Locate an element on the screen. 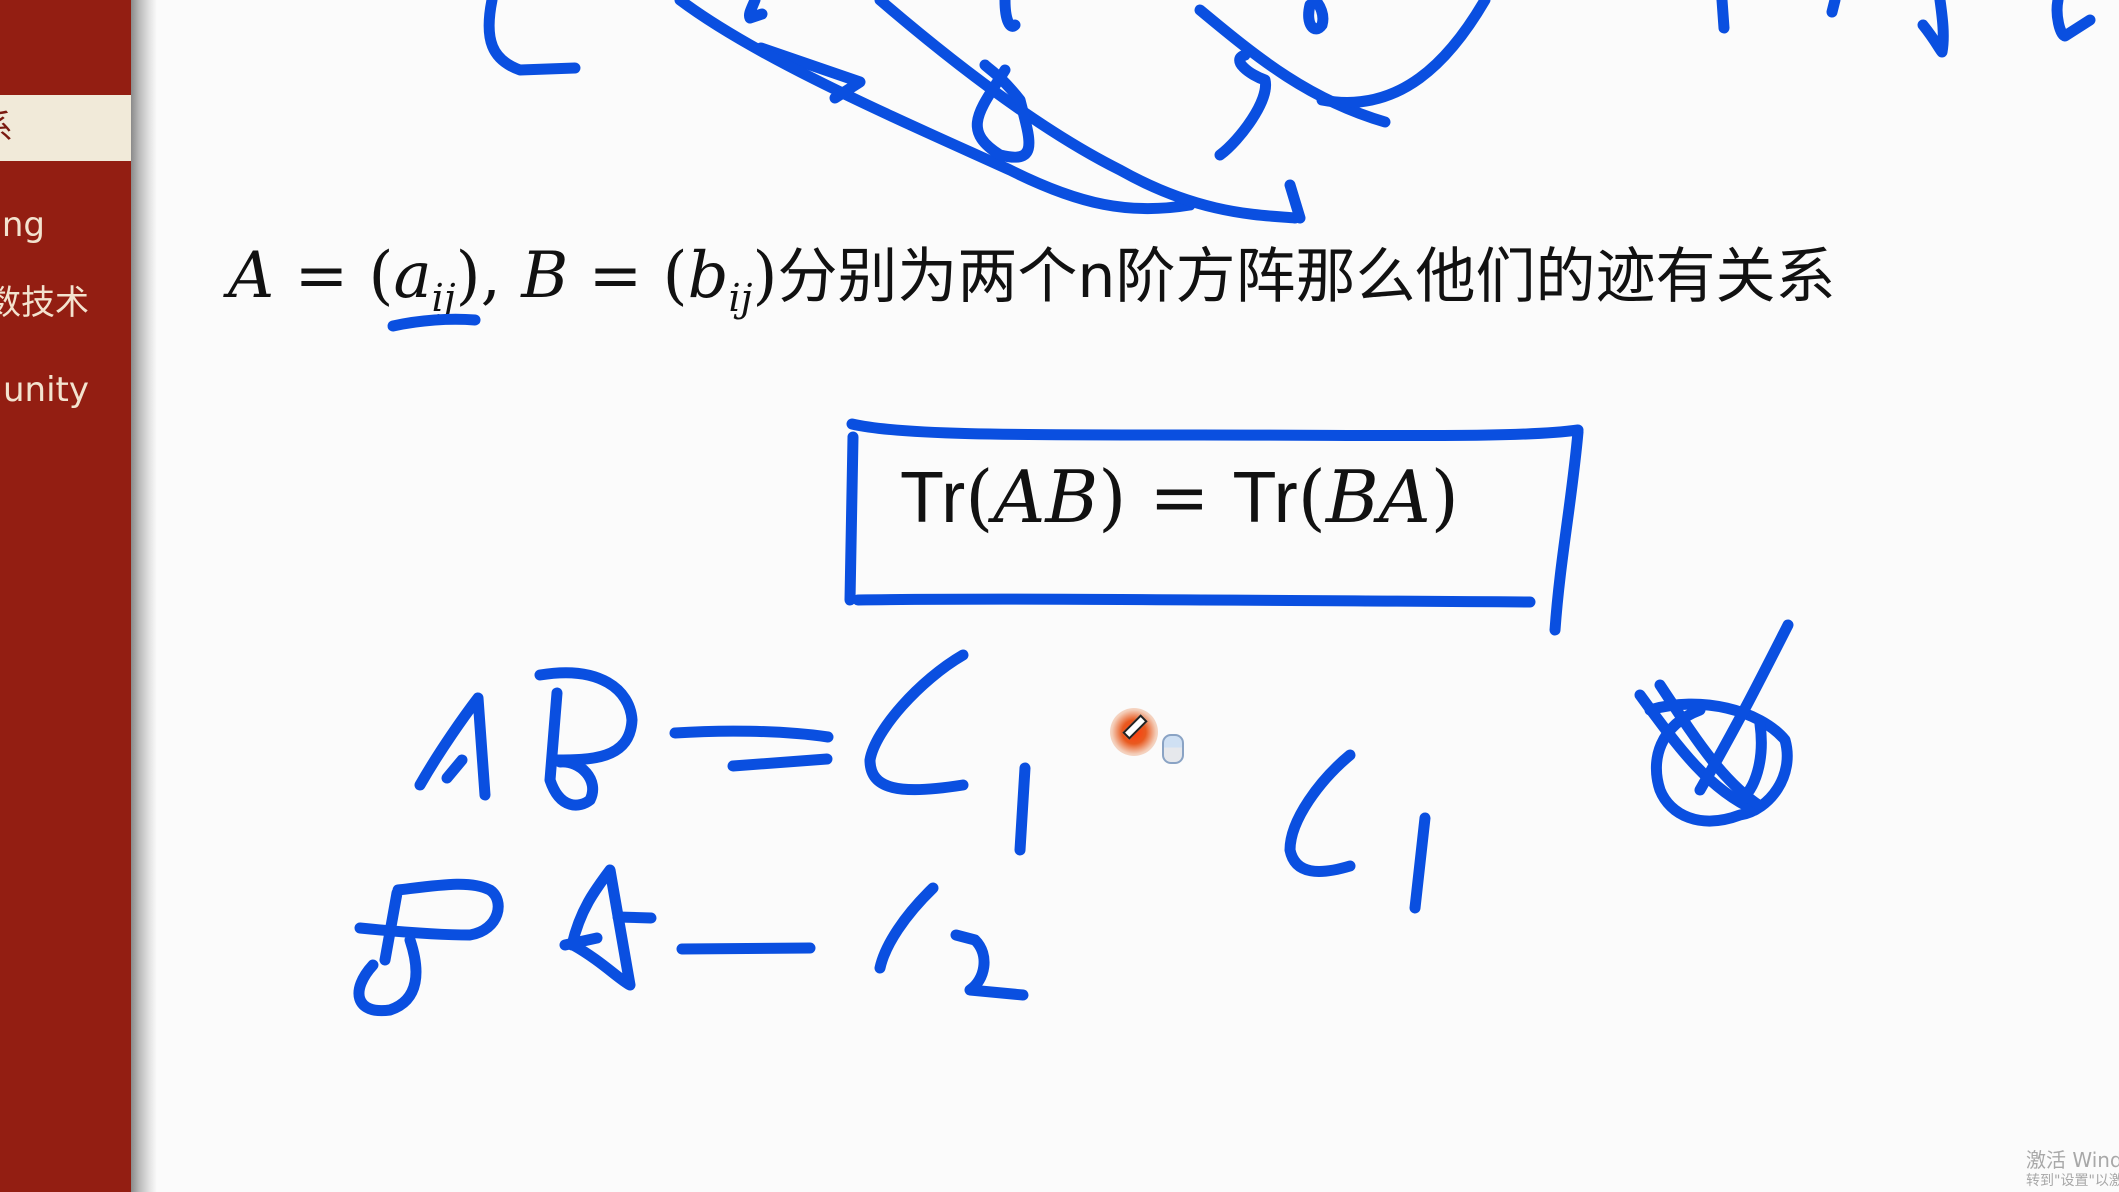 The height and width of the screenshot is (1192, 2119). sidebar-item: unity is located at coordinates (65, 390).